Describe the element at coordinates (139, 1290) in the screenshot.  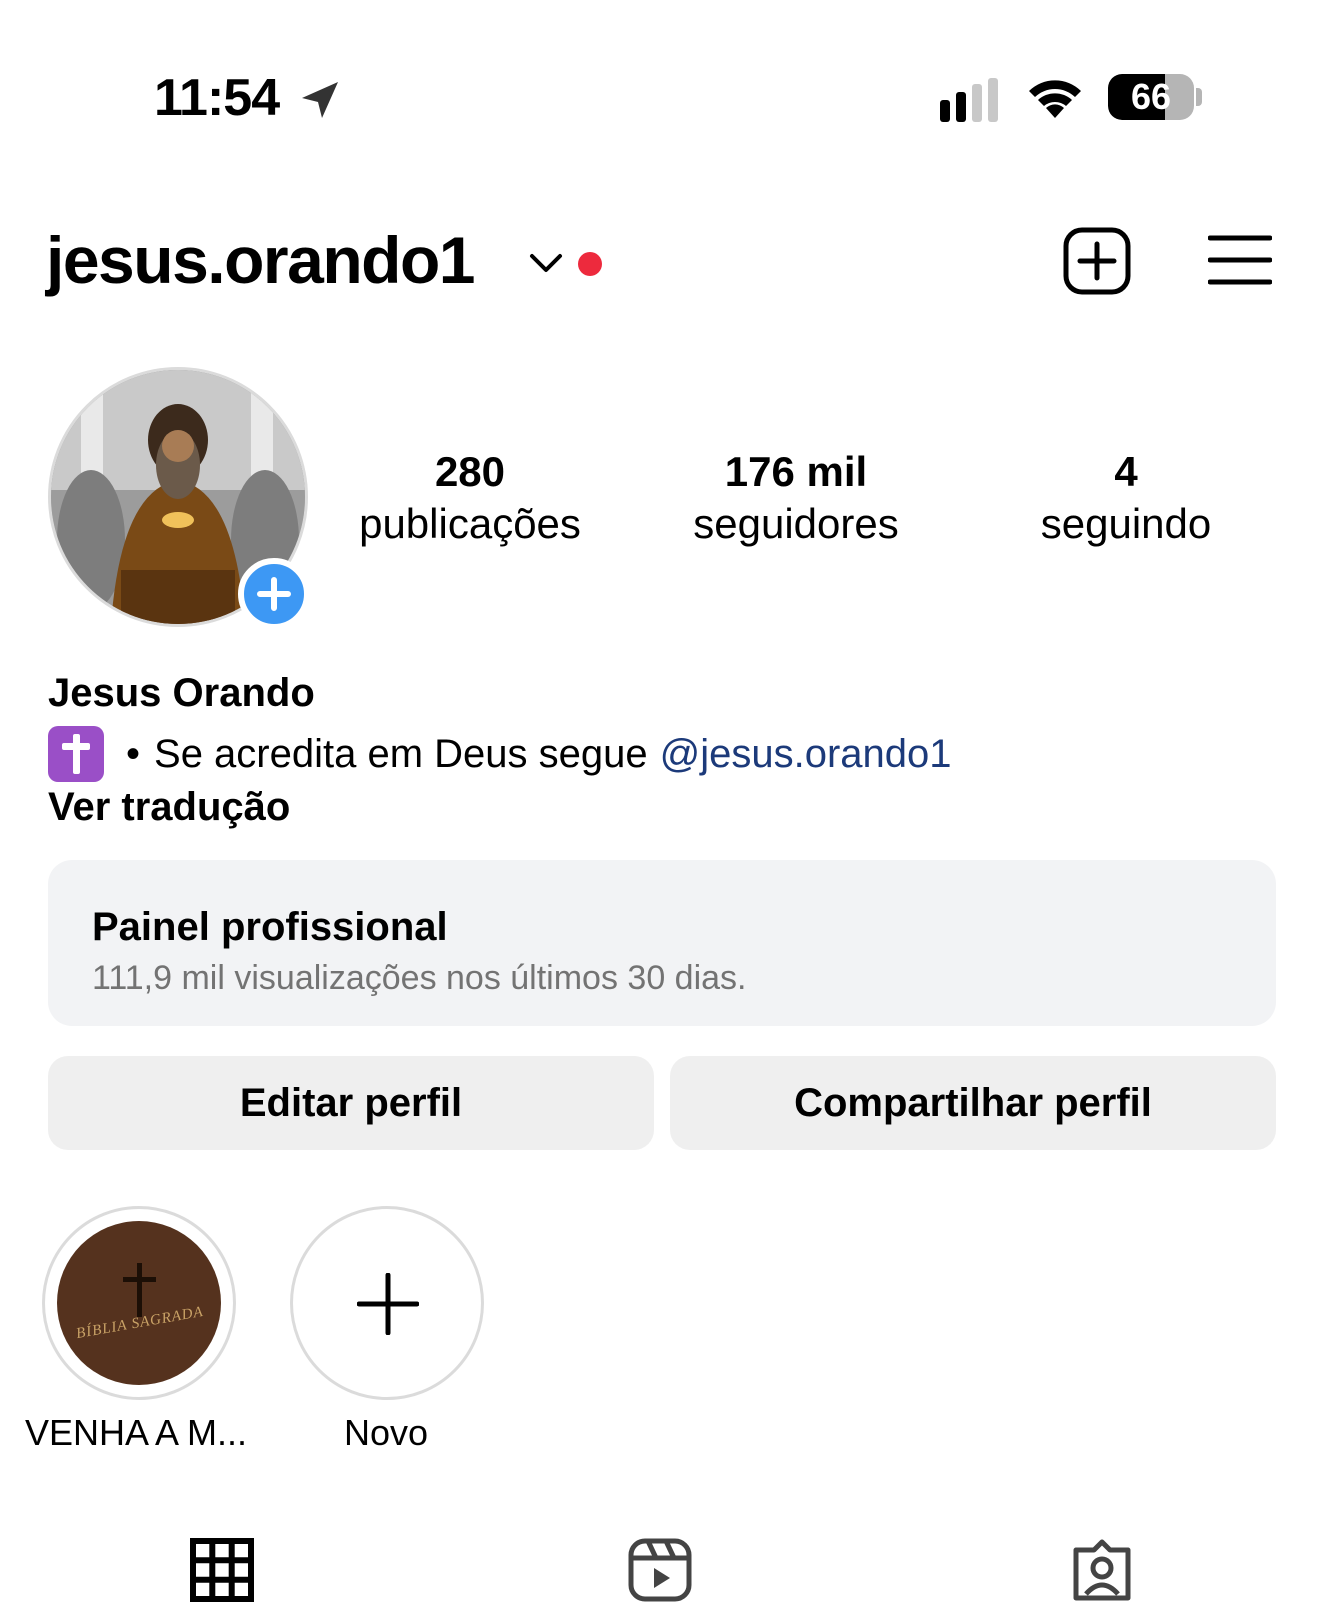
I see `cross-icon` at that location.